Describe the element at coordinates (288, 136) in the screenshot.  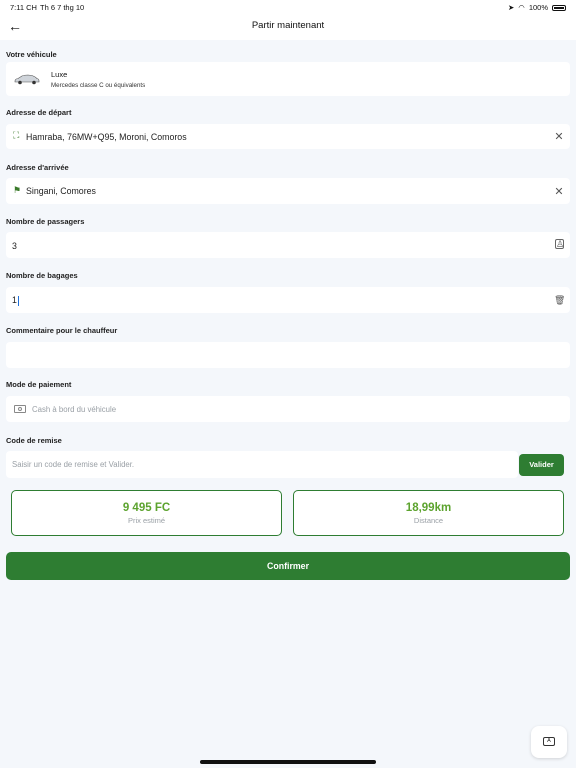
I see `departure-field: ⛶ Hamraba, 76MW+Q95, Moroni, Comoros ✕` at that location.